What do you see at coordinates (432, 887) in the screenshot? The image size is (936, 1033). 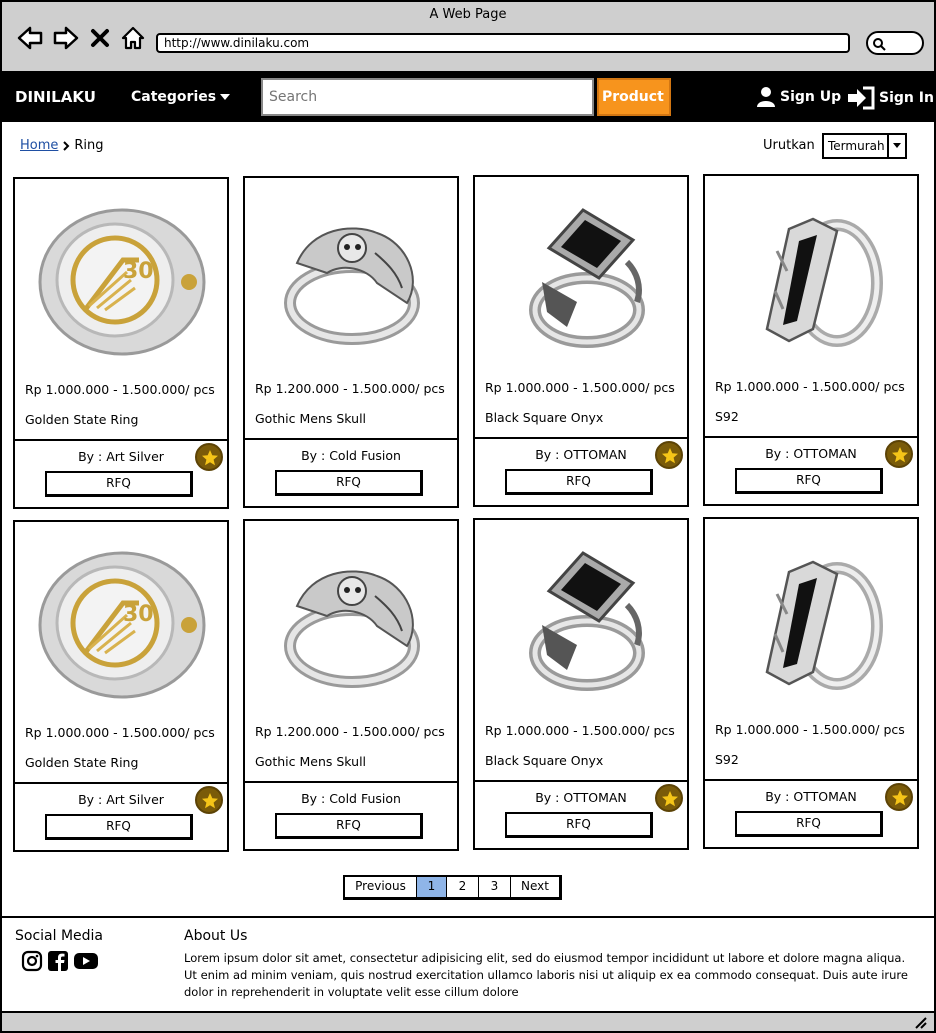 I see `pagination-page-1: 1` at bounding box center [432, 887].